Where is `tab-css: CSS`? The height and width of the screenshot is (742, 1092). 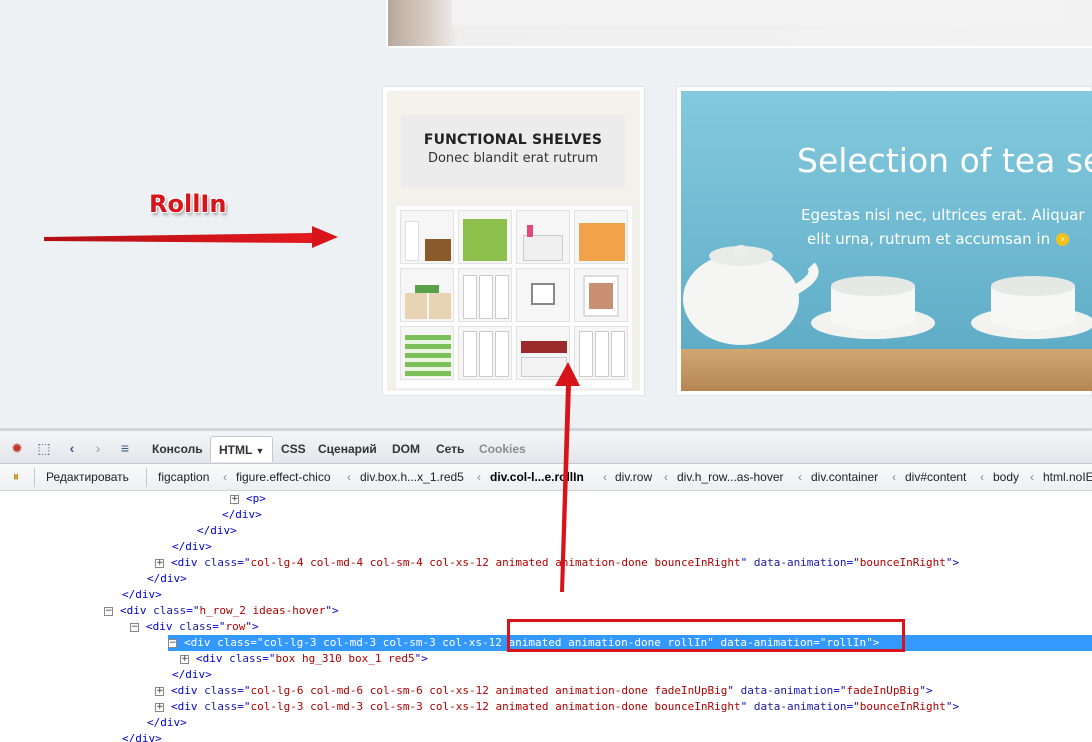 tab-css: CSS is located at coordinates (293, 449).